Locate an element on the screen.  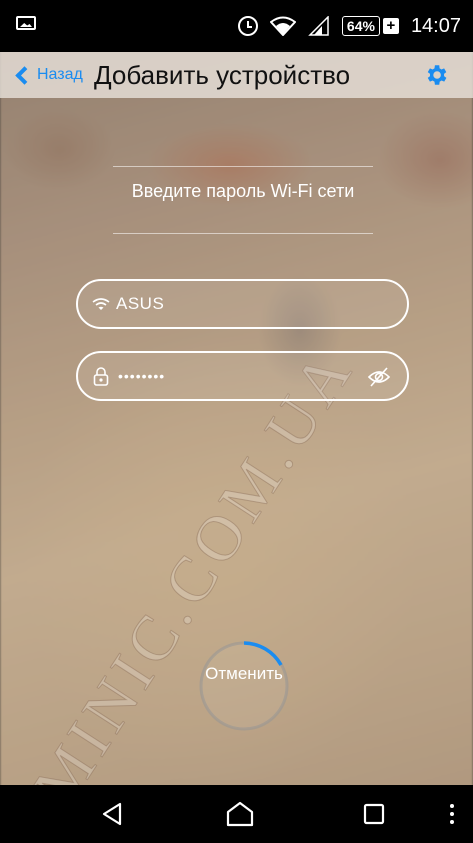
back-label: Назад is located at coordinates (60, 74).